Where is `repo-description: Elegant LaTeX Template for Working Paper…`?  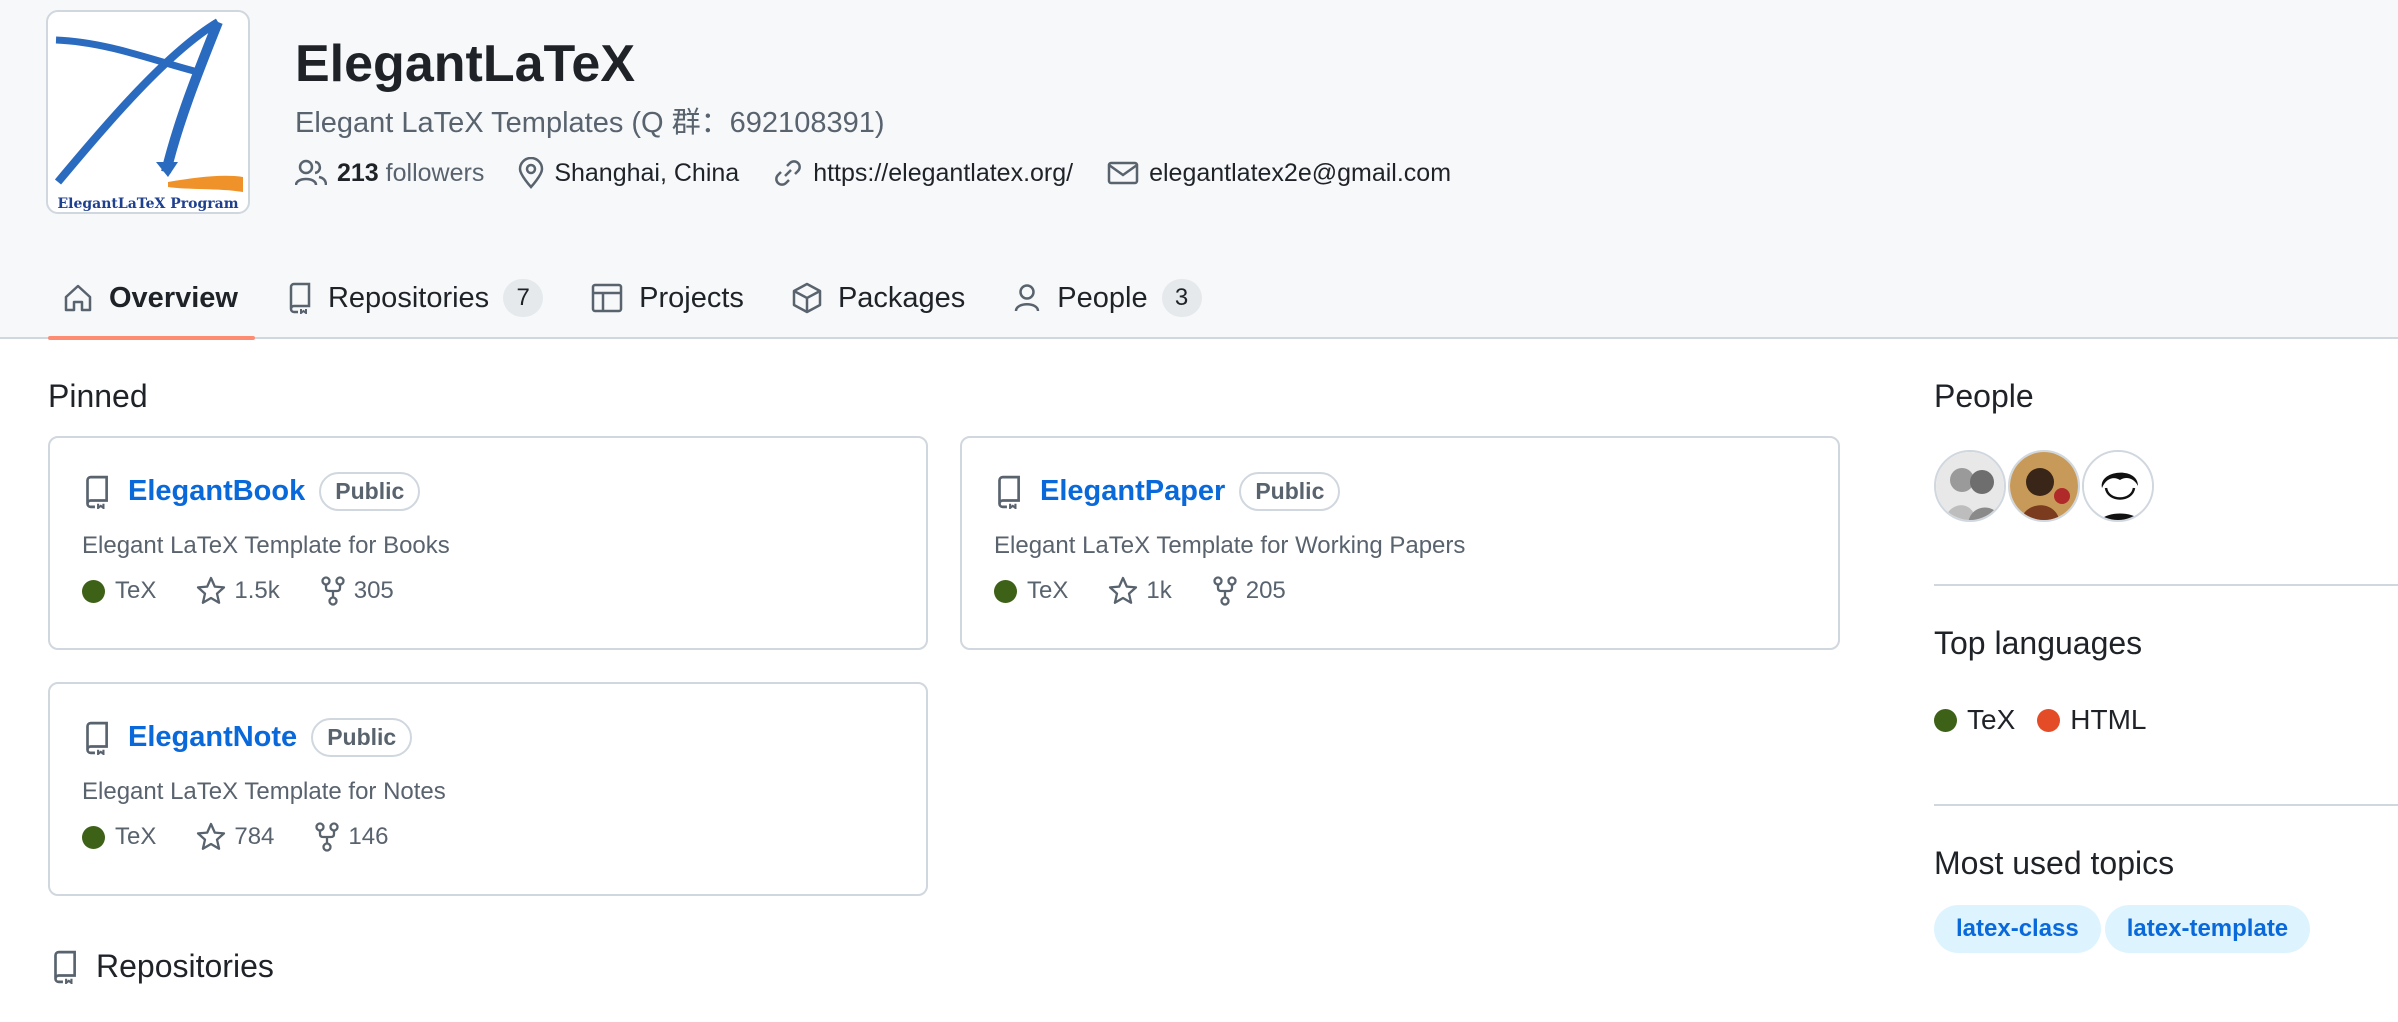 repo-description: Elegant LaTeX Template for Working Paper… is located at coordinates (1230, 545).